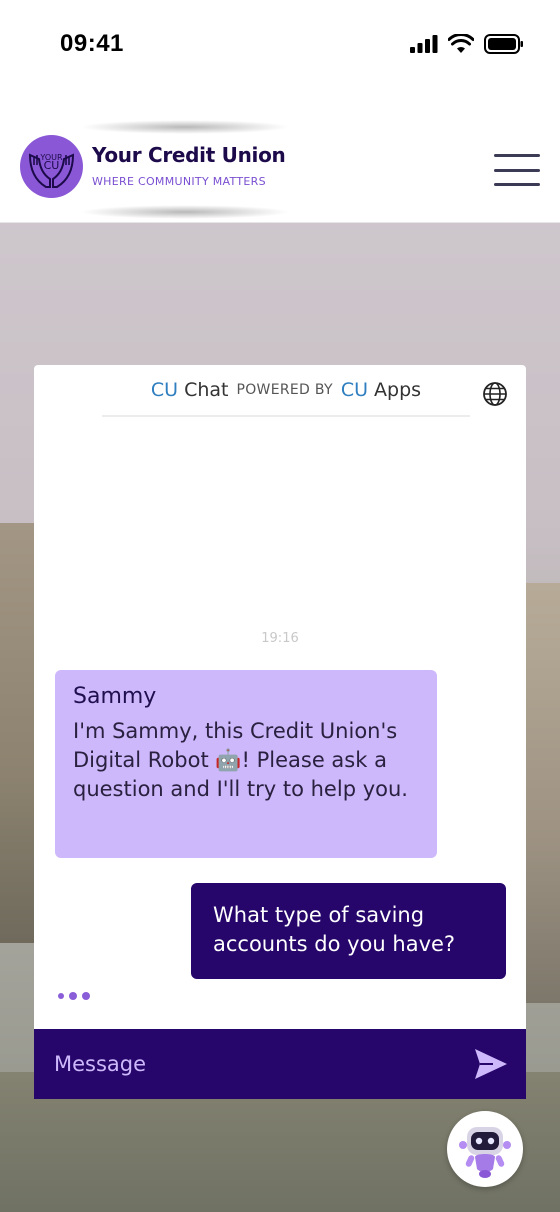  I want to click on message-composer, so click(280, 1064).